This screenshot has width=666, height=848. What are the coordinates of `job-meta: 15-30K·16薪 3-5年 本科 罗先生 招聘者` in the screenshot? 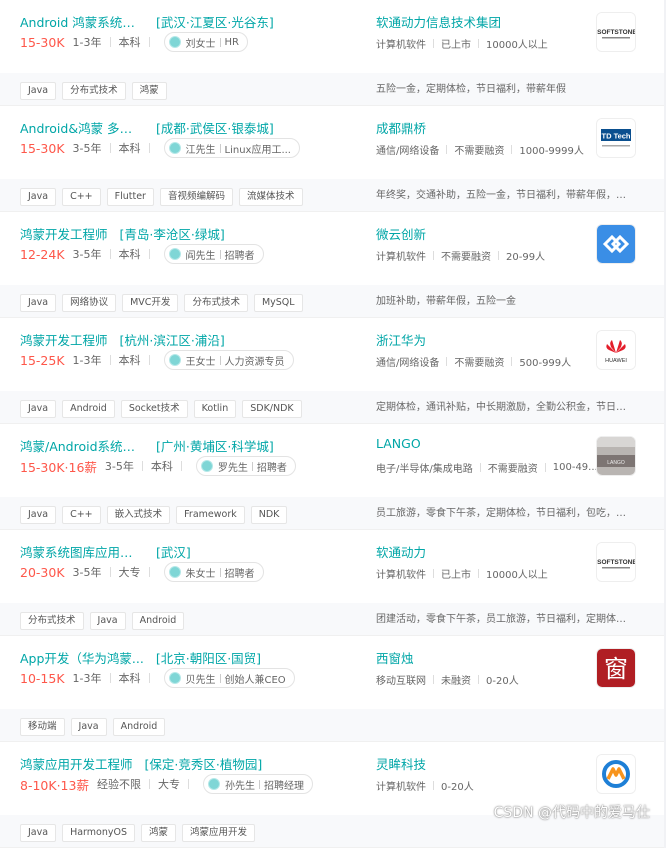 It's located at (158, 466).